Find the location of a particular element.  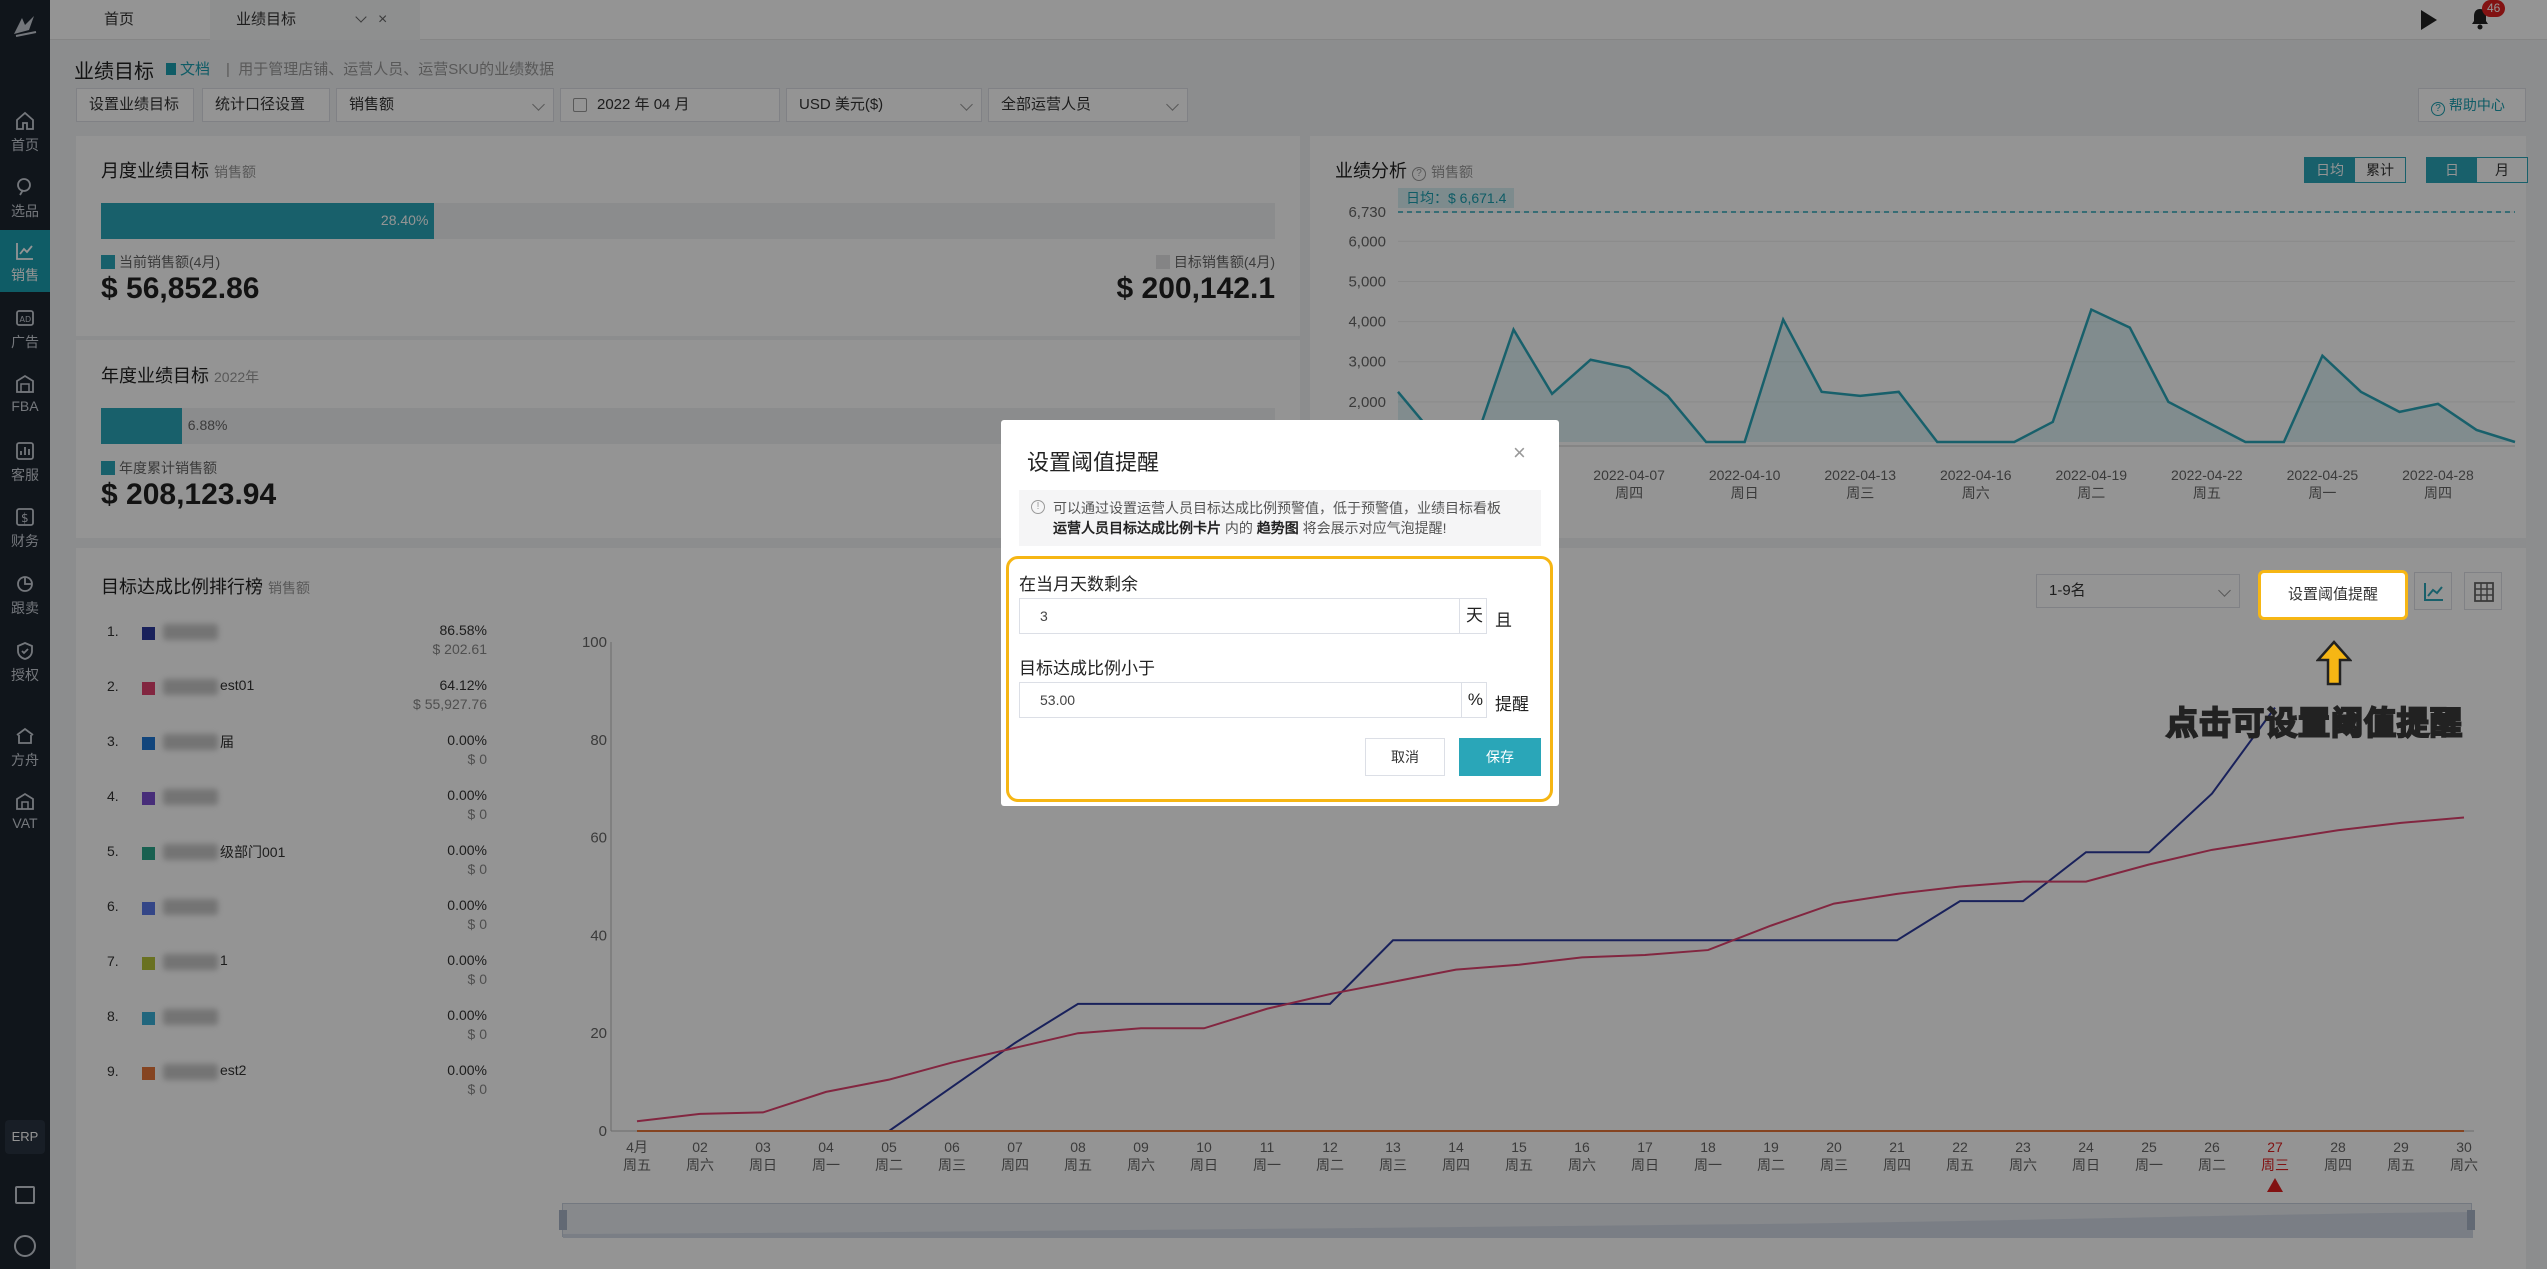

modal-close-icon: × is located at coordinates (1519, 453).